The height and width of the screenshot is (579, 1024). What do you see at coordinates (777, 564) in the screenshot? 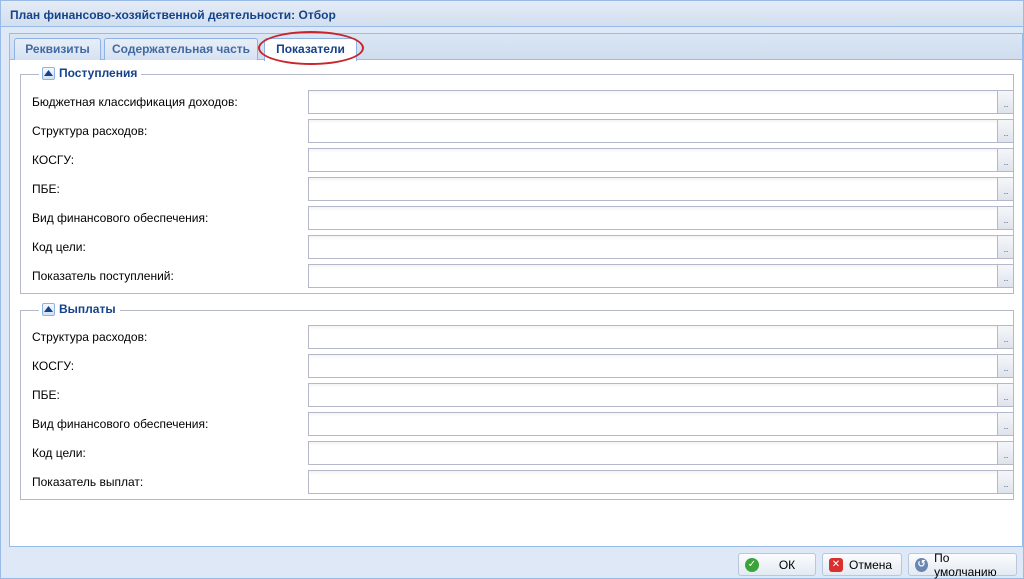
I see `ok-button: ✓ ОК` at bounding box center [777, 564].